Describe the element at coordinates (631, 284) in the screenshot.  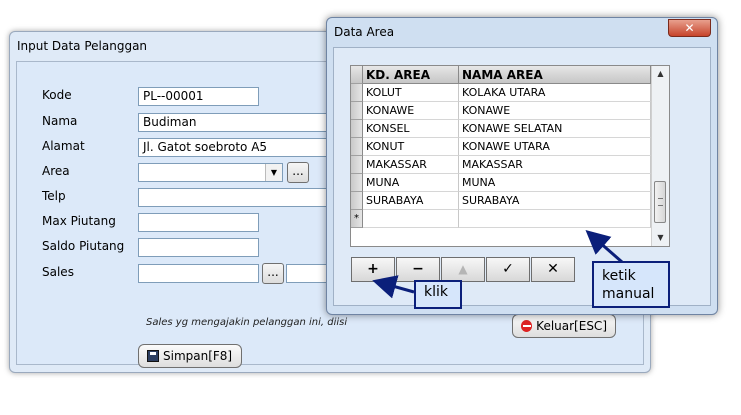
I see `callout-ketik-manual: ketik manual` at that location.